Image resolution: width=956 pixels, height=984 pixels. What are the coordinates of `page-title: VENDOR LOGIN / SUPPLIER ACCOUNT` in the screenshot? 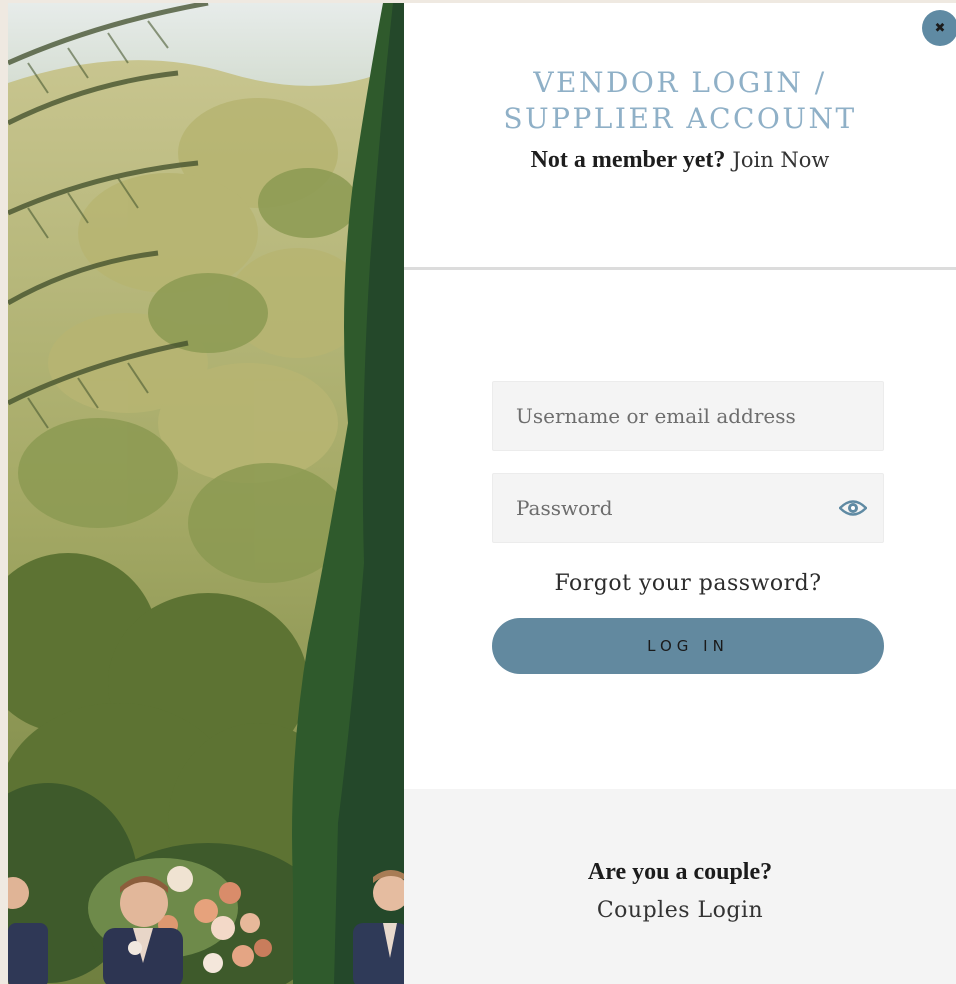 It's located at (680, 70).